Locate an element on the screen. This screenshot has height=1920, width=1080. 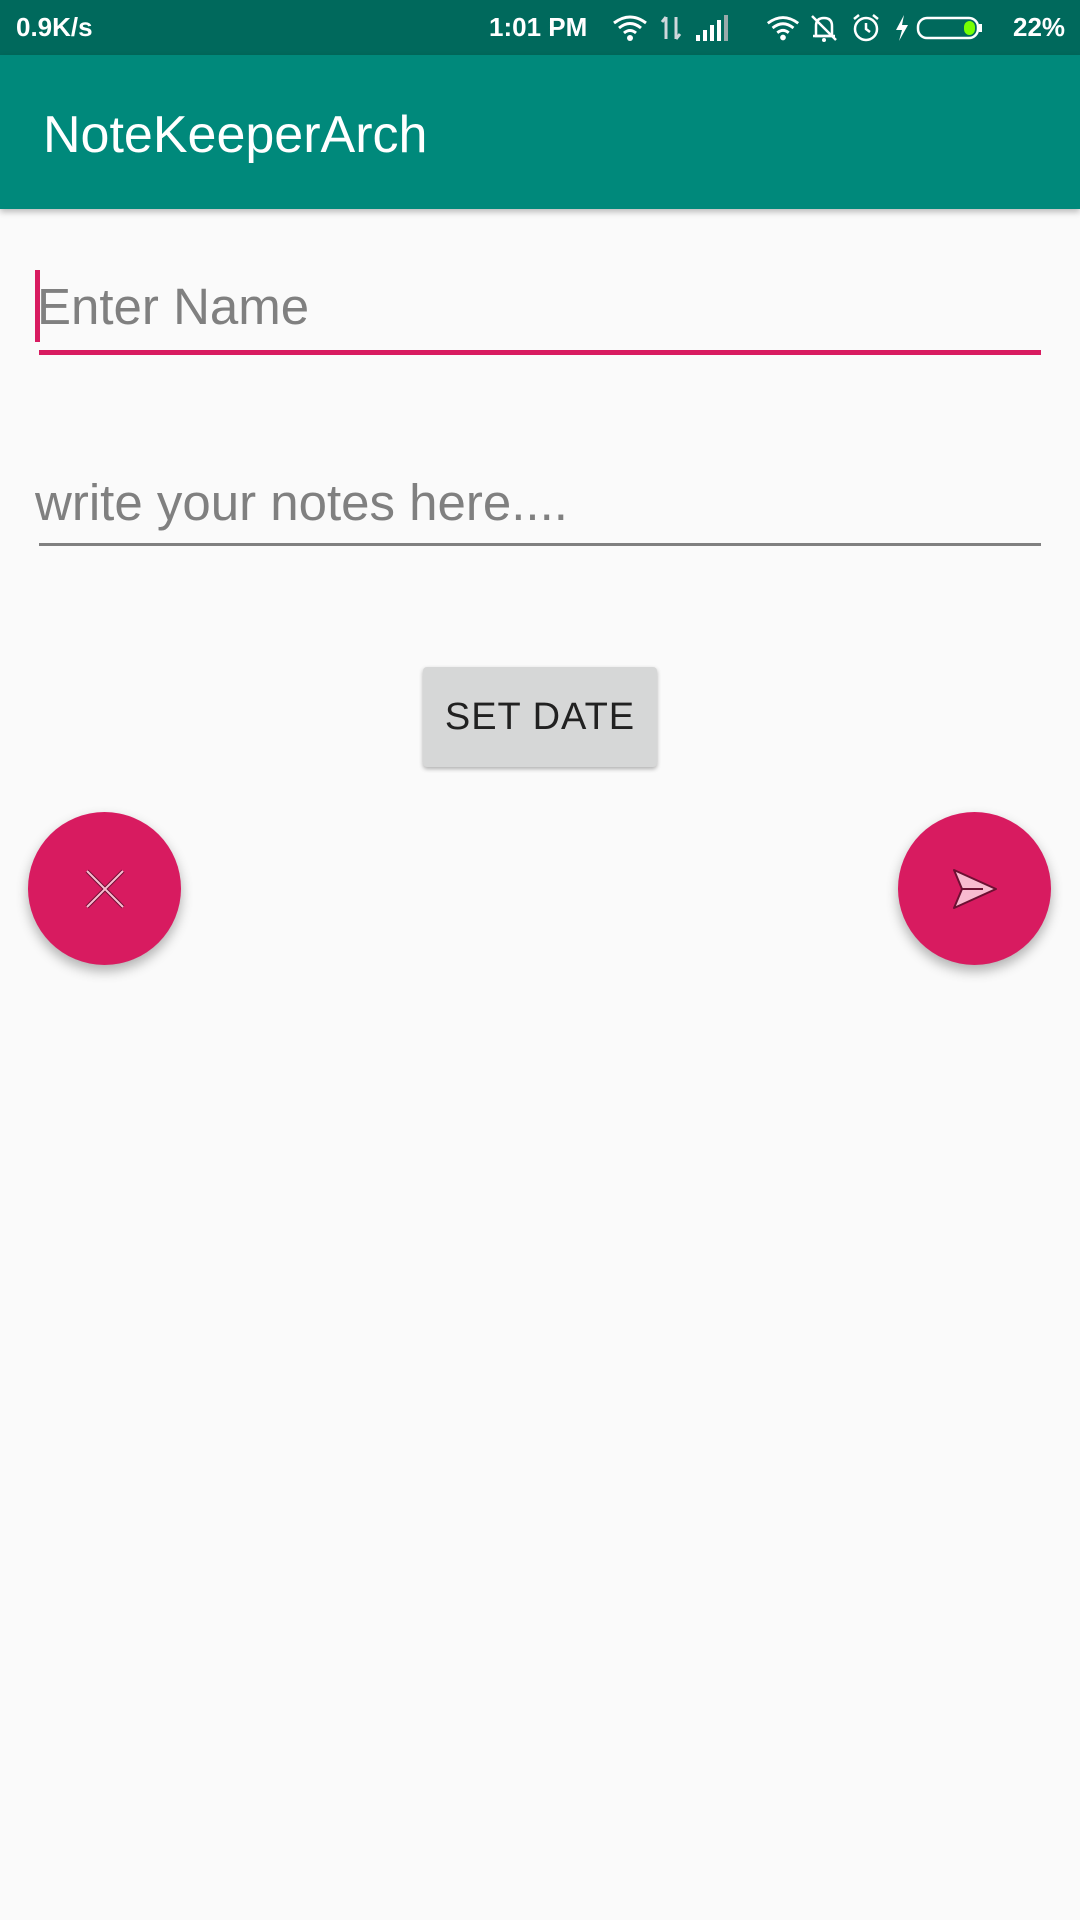
network-speed: 0.9K/s is located at coordinates (54, 27).